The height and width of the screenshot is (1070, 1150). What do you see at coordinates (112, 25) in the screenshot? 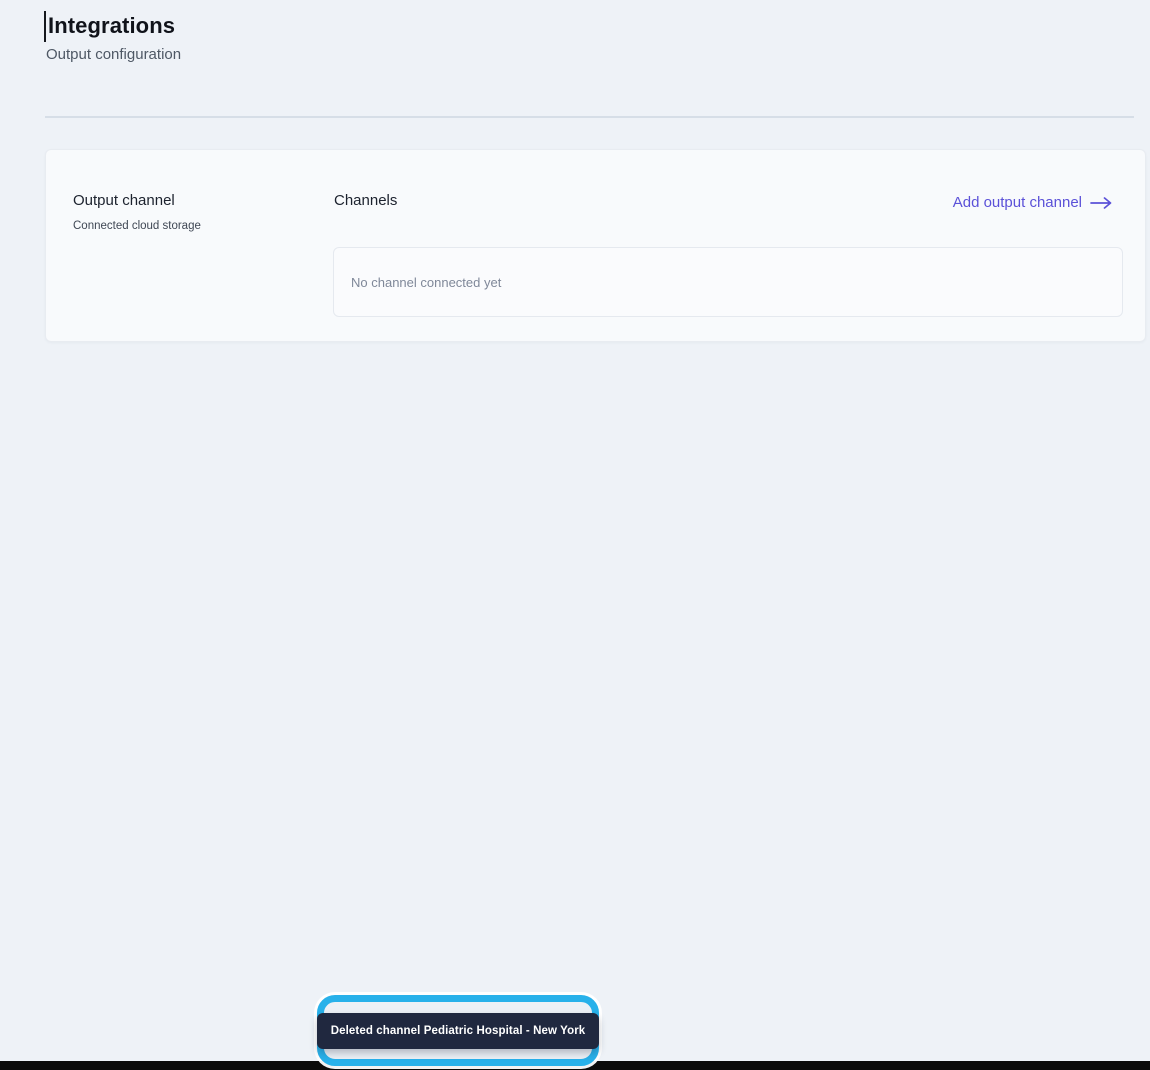
I see `page-title: Integrations` at bounding box center [112, 25].